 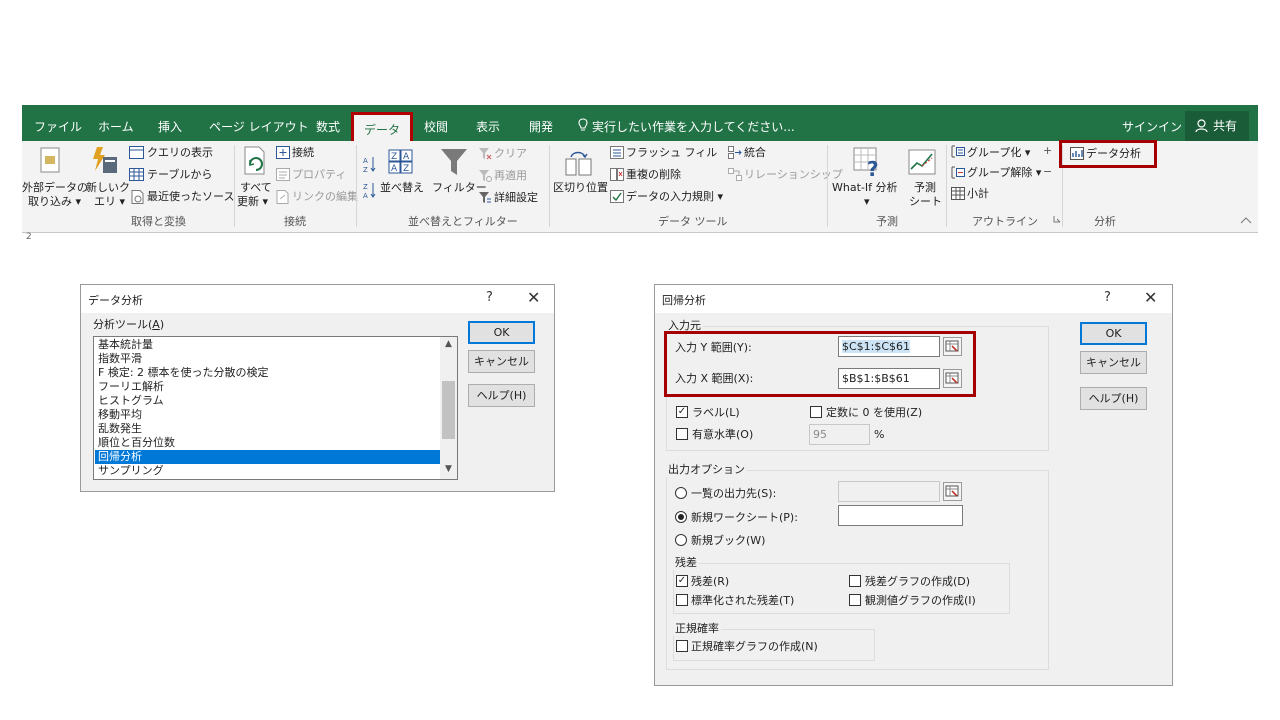 What do you see at coordinates (325, 197) in the screenshot?
I see `edit-links-button: リンクの編集` at bounding box center [325, 197].